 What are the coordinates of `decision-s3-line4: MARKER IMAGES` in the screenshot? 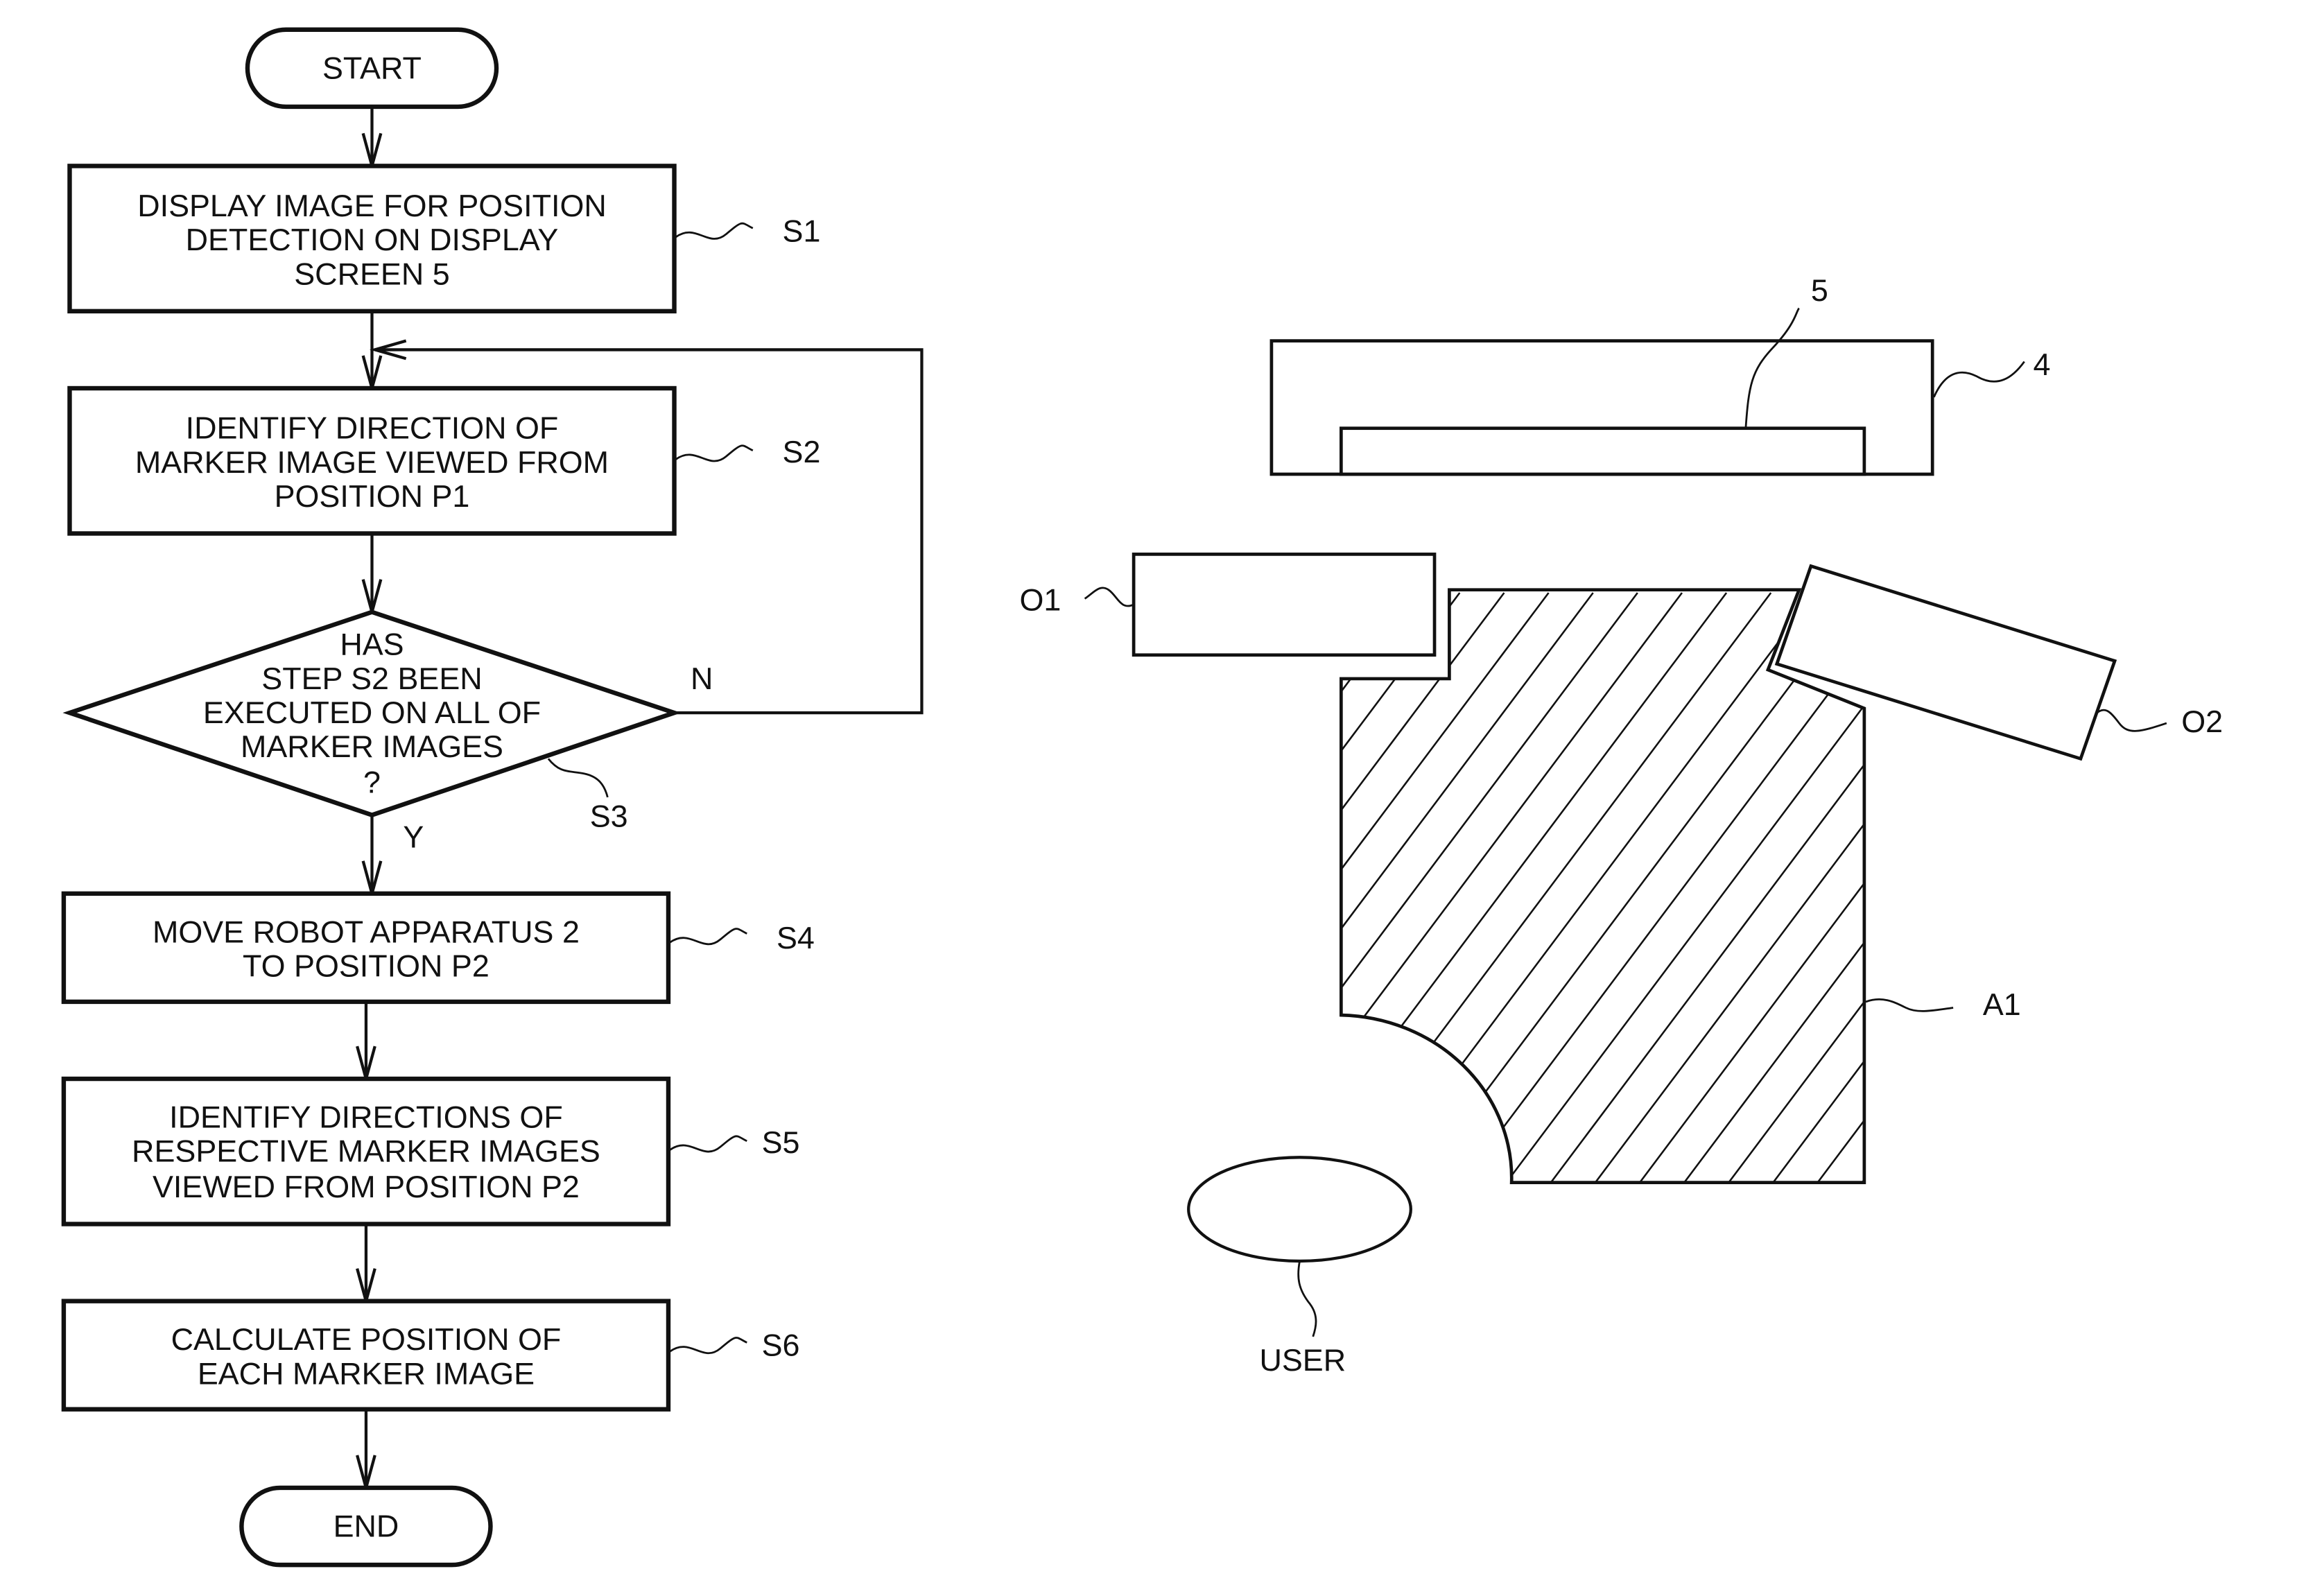 It's located at (372, 746).